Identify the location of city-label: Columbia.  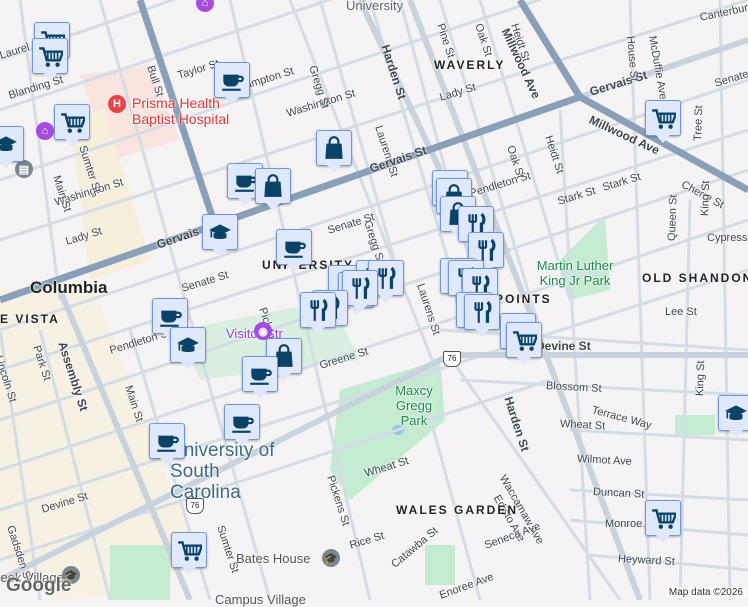
(69, 287).